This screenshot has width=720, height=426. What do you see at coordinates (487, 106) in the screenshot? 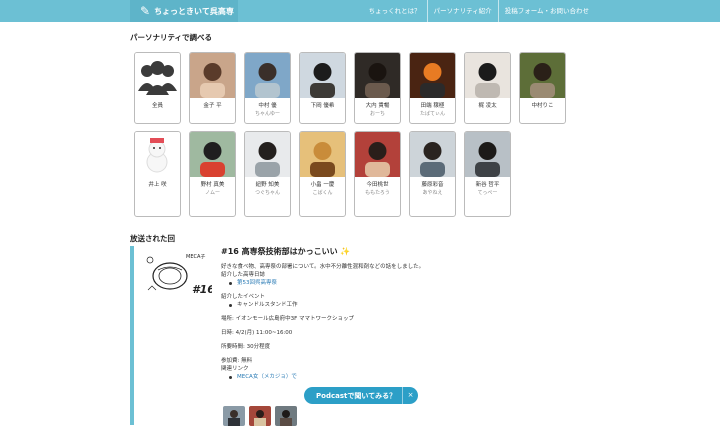
I see `personality-name: 梶 凌太` at bounding box center [487, 106].